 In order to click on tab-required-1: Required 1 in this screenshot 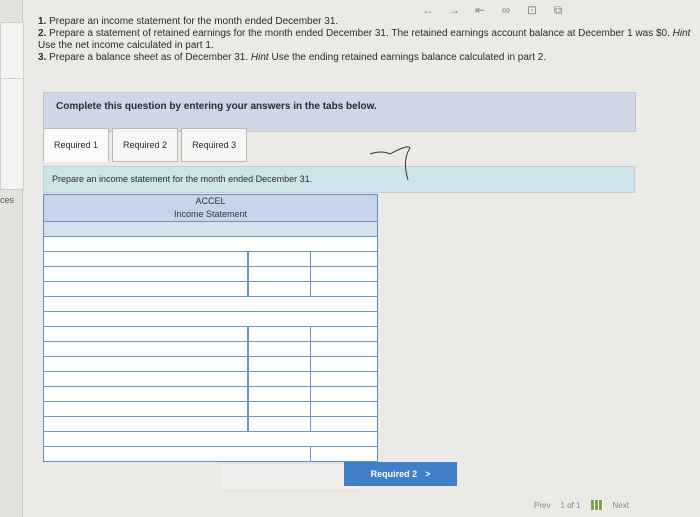, I will do `click(76, 145)`.